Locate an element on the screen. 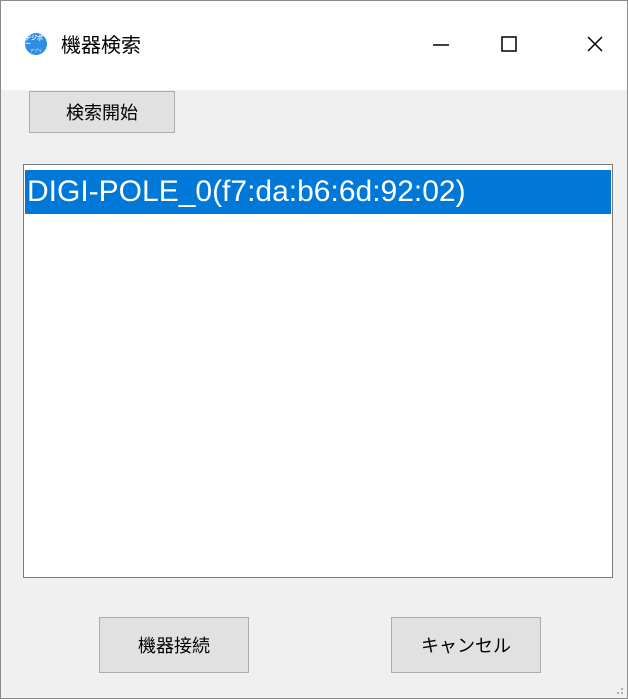 This screenshot has width=628, height=699. minimize-icon is located at coordinates (441, 45).